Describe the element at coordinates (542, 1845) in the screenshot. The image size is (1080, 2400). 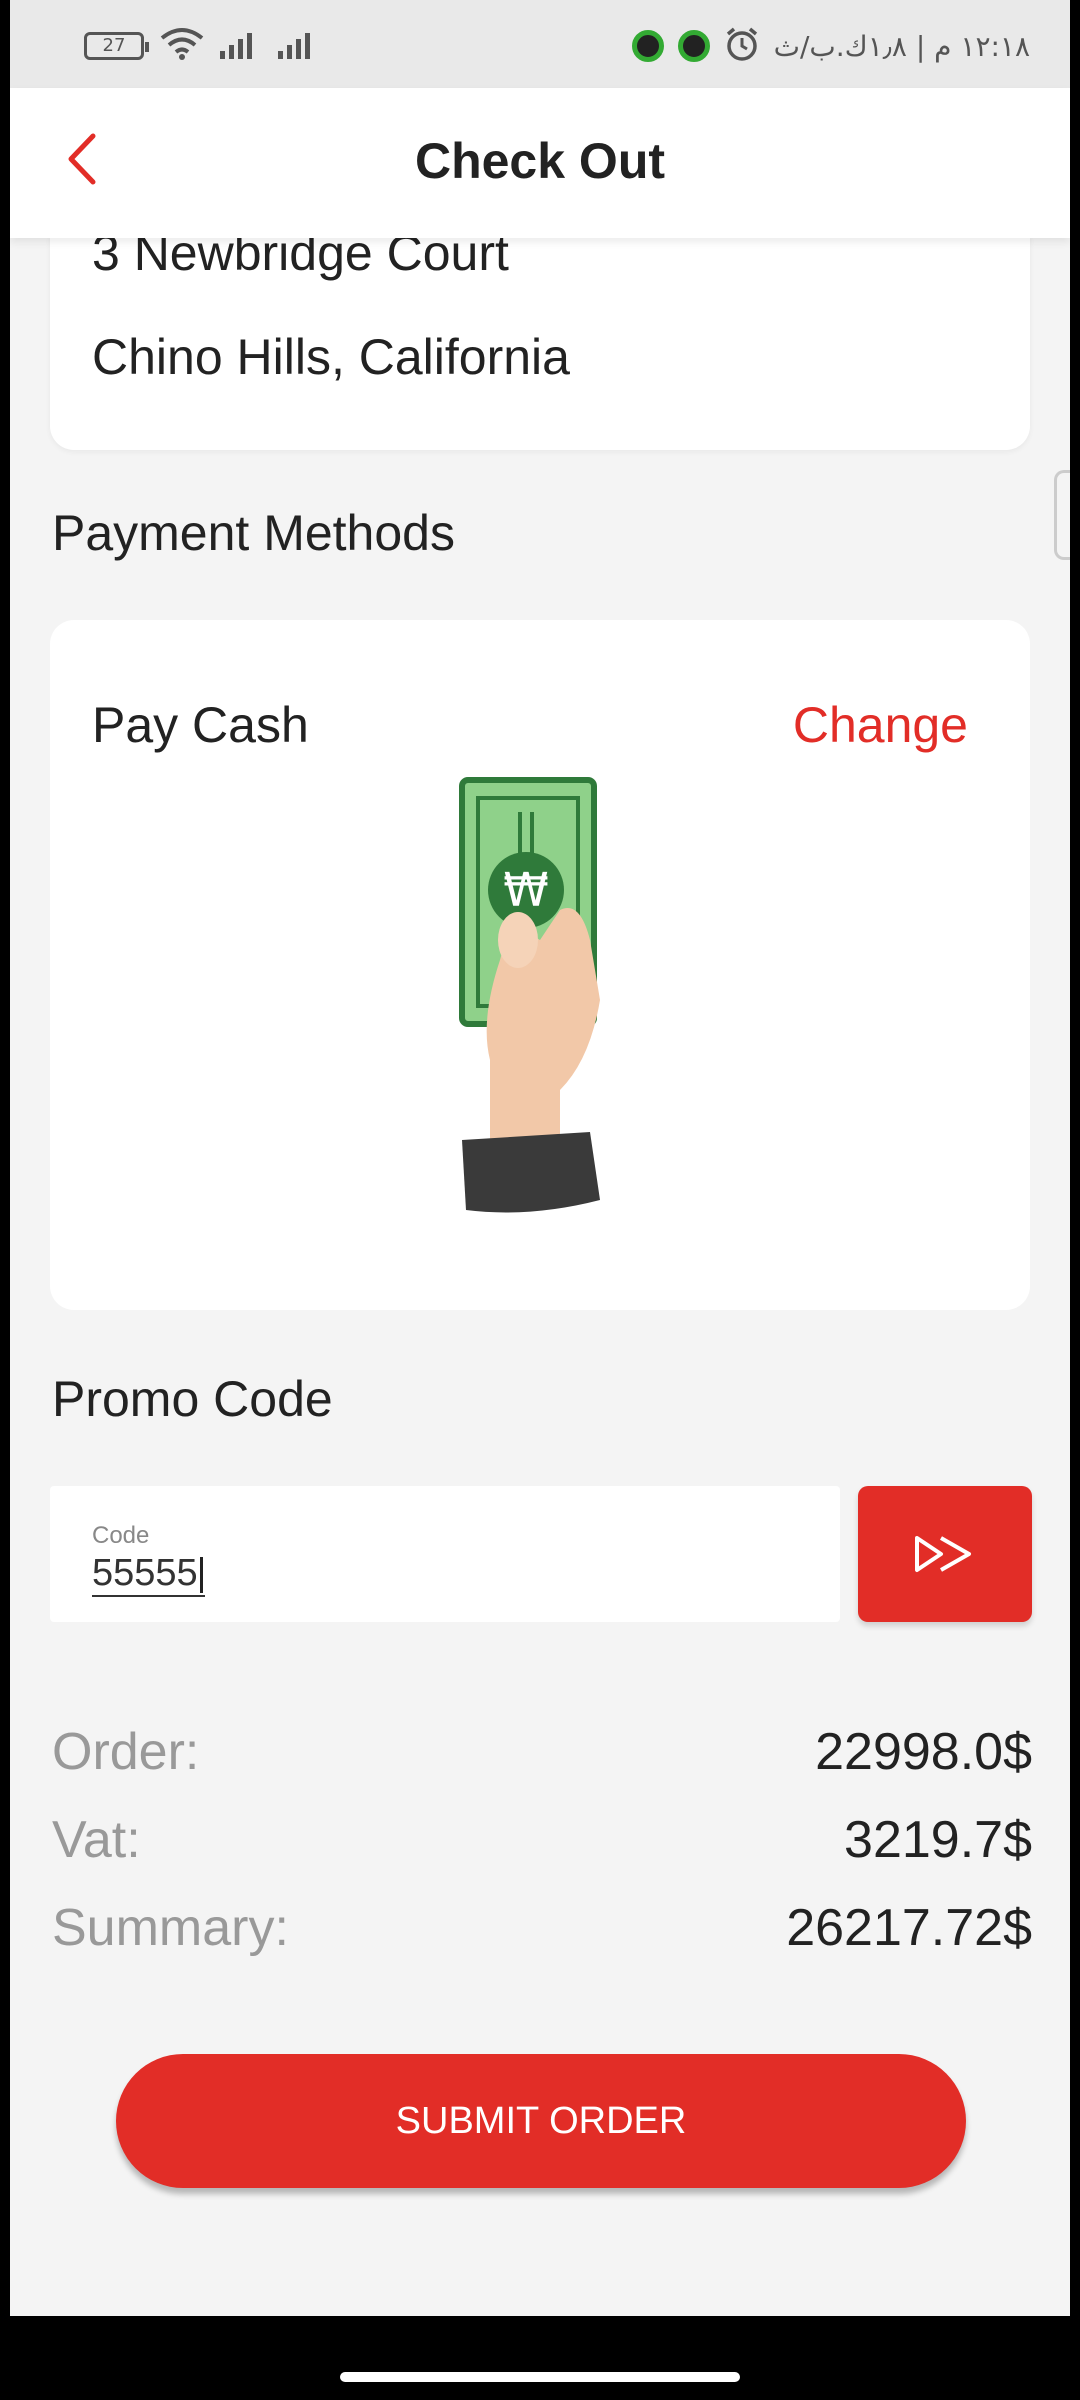
I see `vat-total-row: Vat: 3219.7$` at that location.